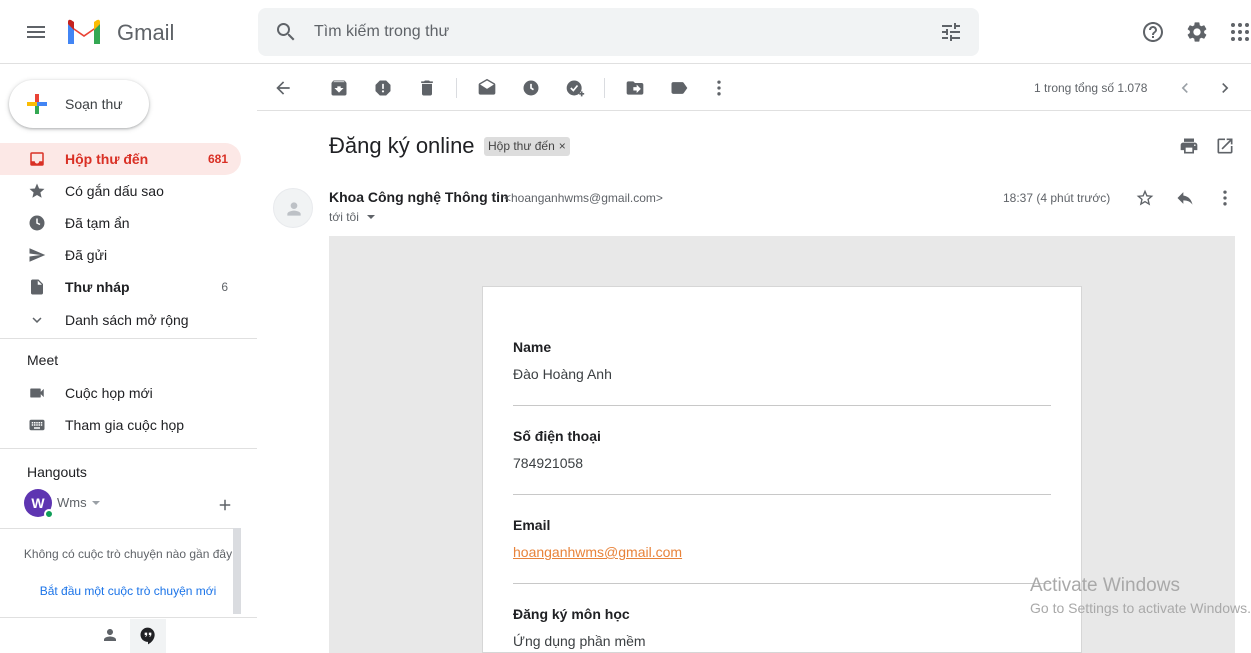 The height and width of the screenshot is (653, 1251). I want to click on caret-down-icon, so click(96, 503).